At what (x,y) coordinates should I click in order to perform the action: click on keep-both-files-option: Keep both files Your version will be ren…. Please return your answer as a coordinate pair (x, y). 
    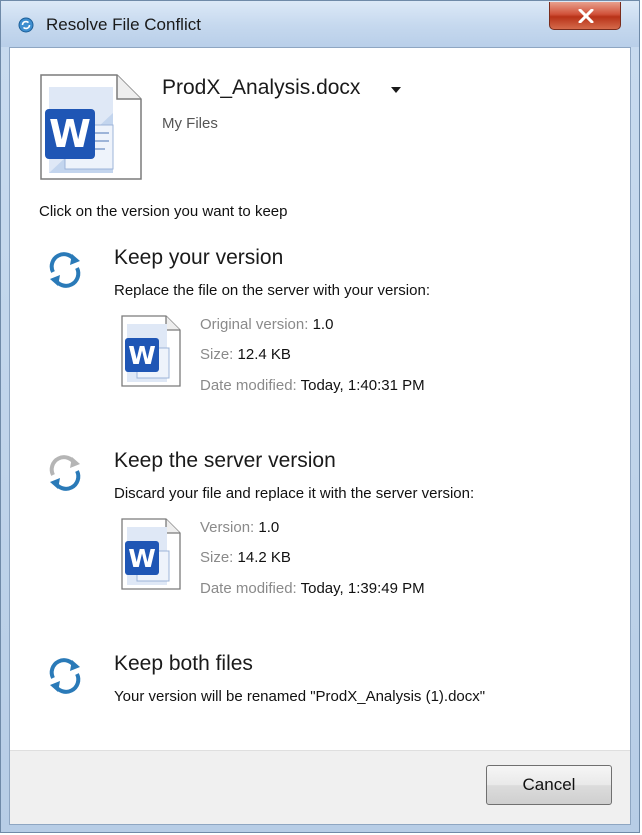
    Looking at the image, I should click on (325, 684).